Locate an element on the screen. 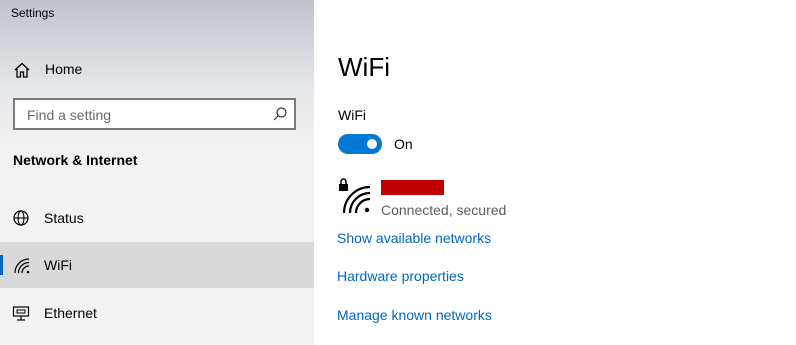 This screenshot has height=345, width=796. manage-known-networks-link: Manage known networks is located at coordinates (414, 315).